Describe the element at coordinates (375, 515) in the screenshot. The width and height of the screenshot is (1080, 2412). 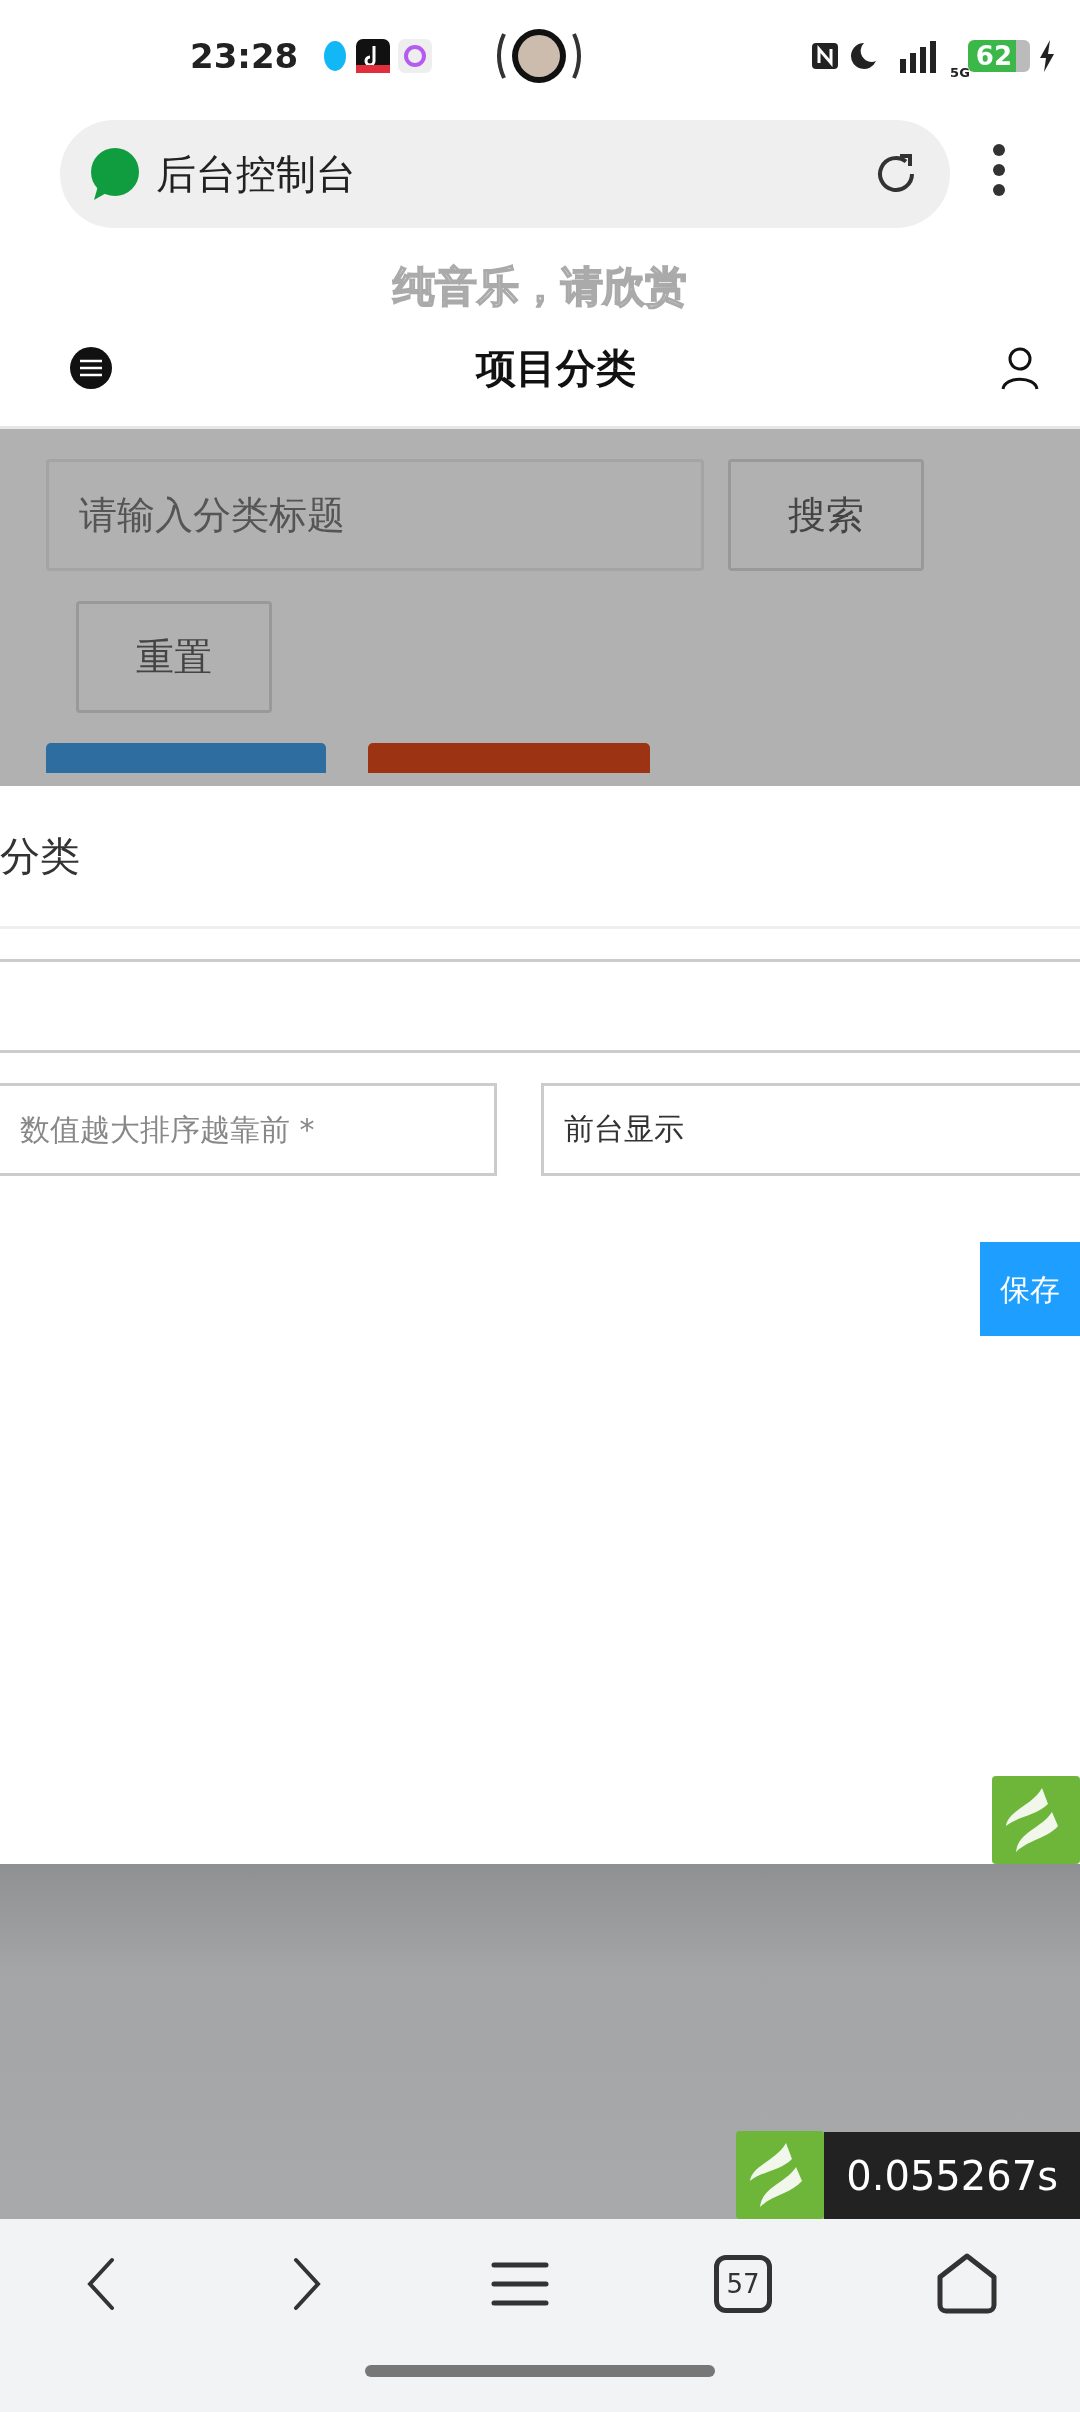
I see `search-field: 请输入分类标题` at that location.